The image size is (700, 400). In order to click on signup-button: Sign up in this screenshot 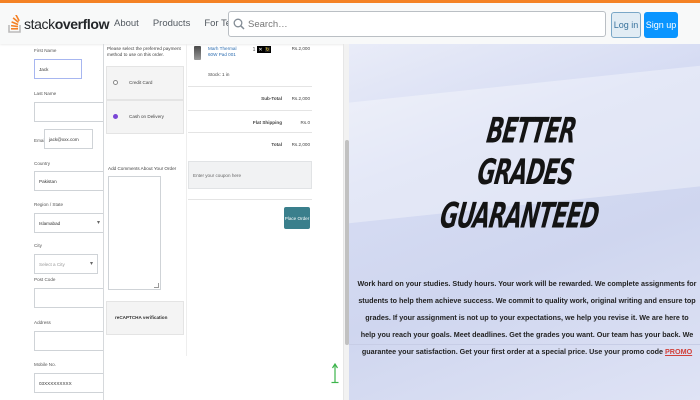, I will do `click(661, 25)`.